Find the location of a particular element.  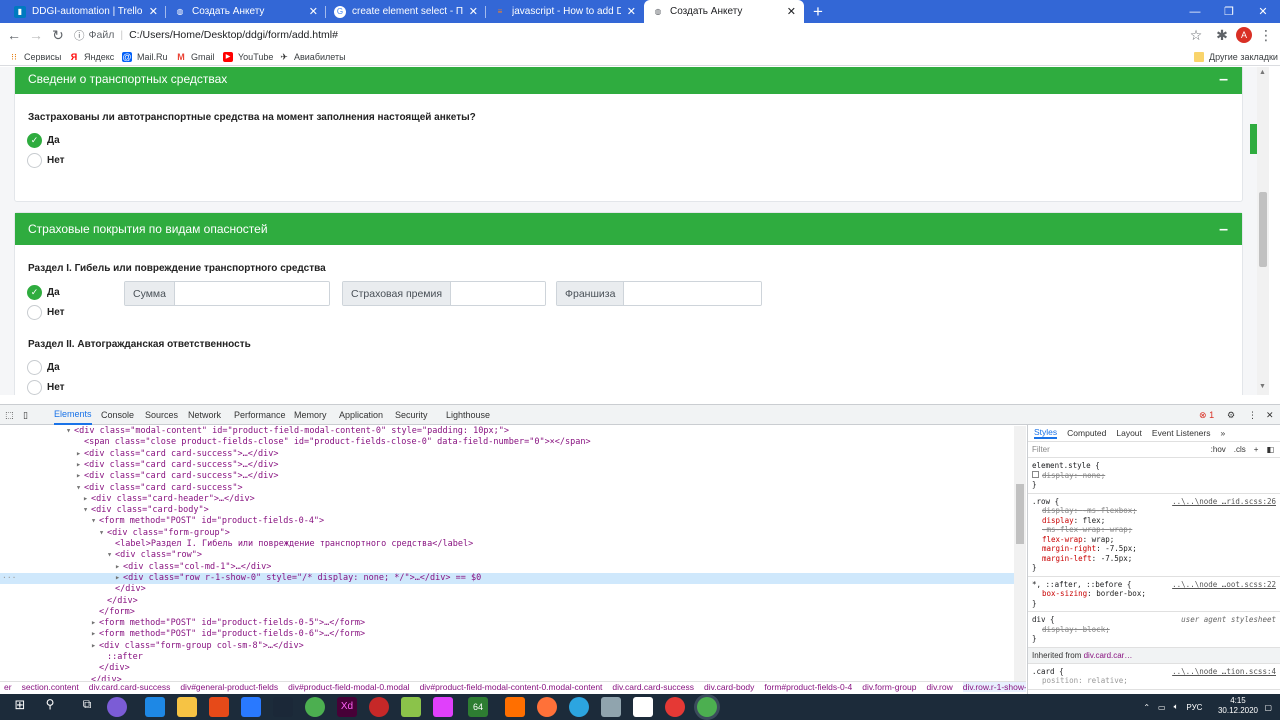

menu-icon: ⋮ is located at coordinates (1266, 35).